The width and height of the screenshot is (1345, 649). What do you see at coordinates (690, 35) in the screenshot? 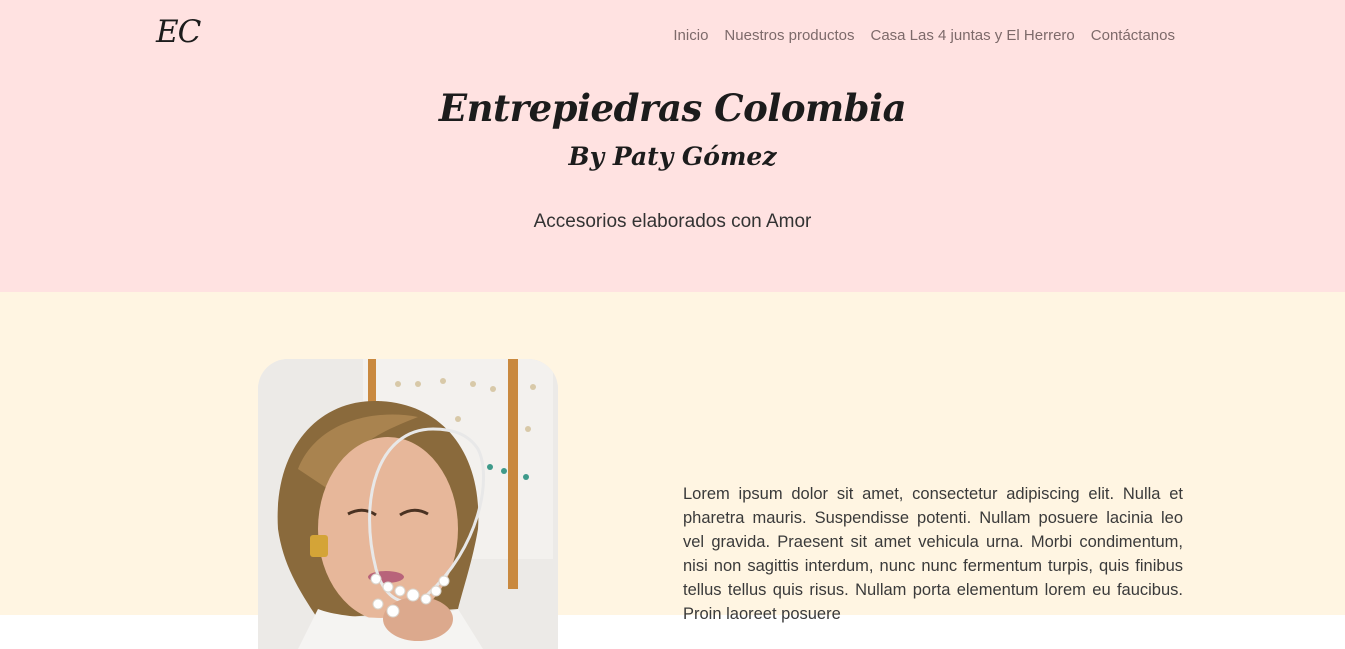
I see `nav-link-inicio: Inicio` at bounding box center [690, 35].